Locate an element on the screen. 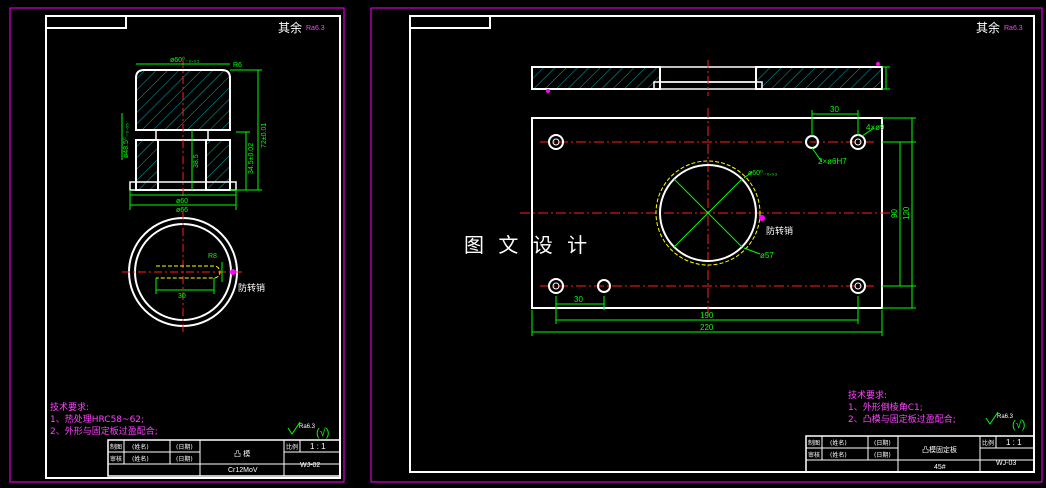 Image resolution: width=1046 pixels, height=488 pixels. leader-bore2 is located at coordinates (752, 251).